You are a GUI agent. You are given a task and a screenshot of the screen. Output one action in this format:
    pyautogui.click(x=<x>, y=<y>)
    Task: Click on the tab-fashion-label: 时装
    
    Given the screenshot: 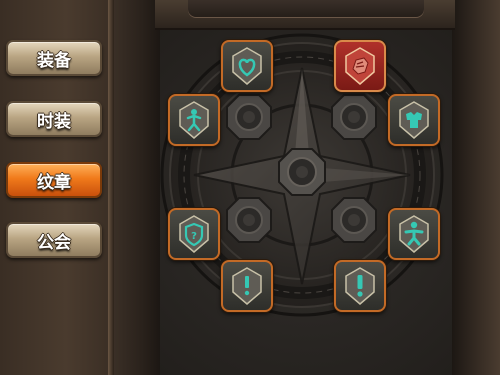 What is the action you would take?
    pyautogui.click(x=54, y=121)
    